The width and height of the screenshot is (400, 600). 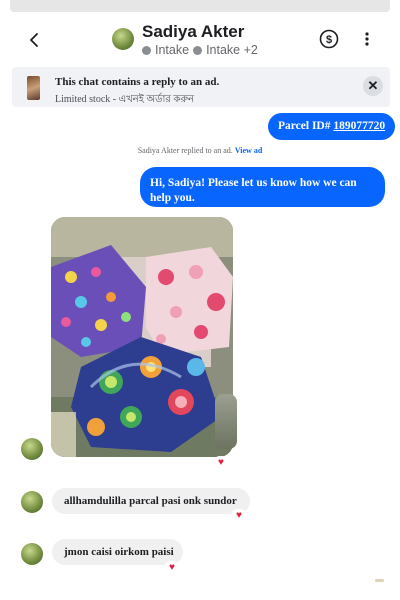 I want to click on contact-avatar, so click(x=123, y=39).